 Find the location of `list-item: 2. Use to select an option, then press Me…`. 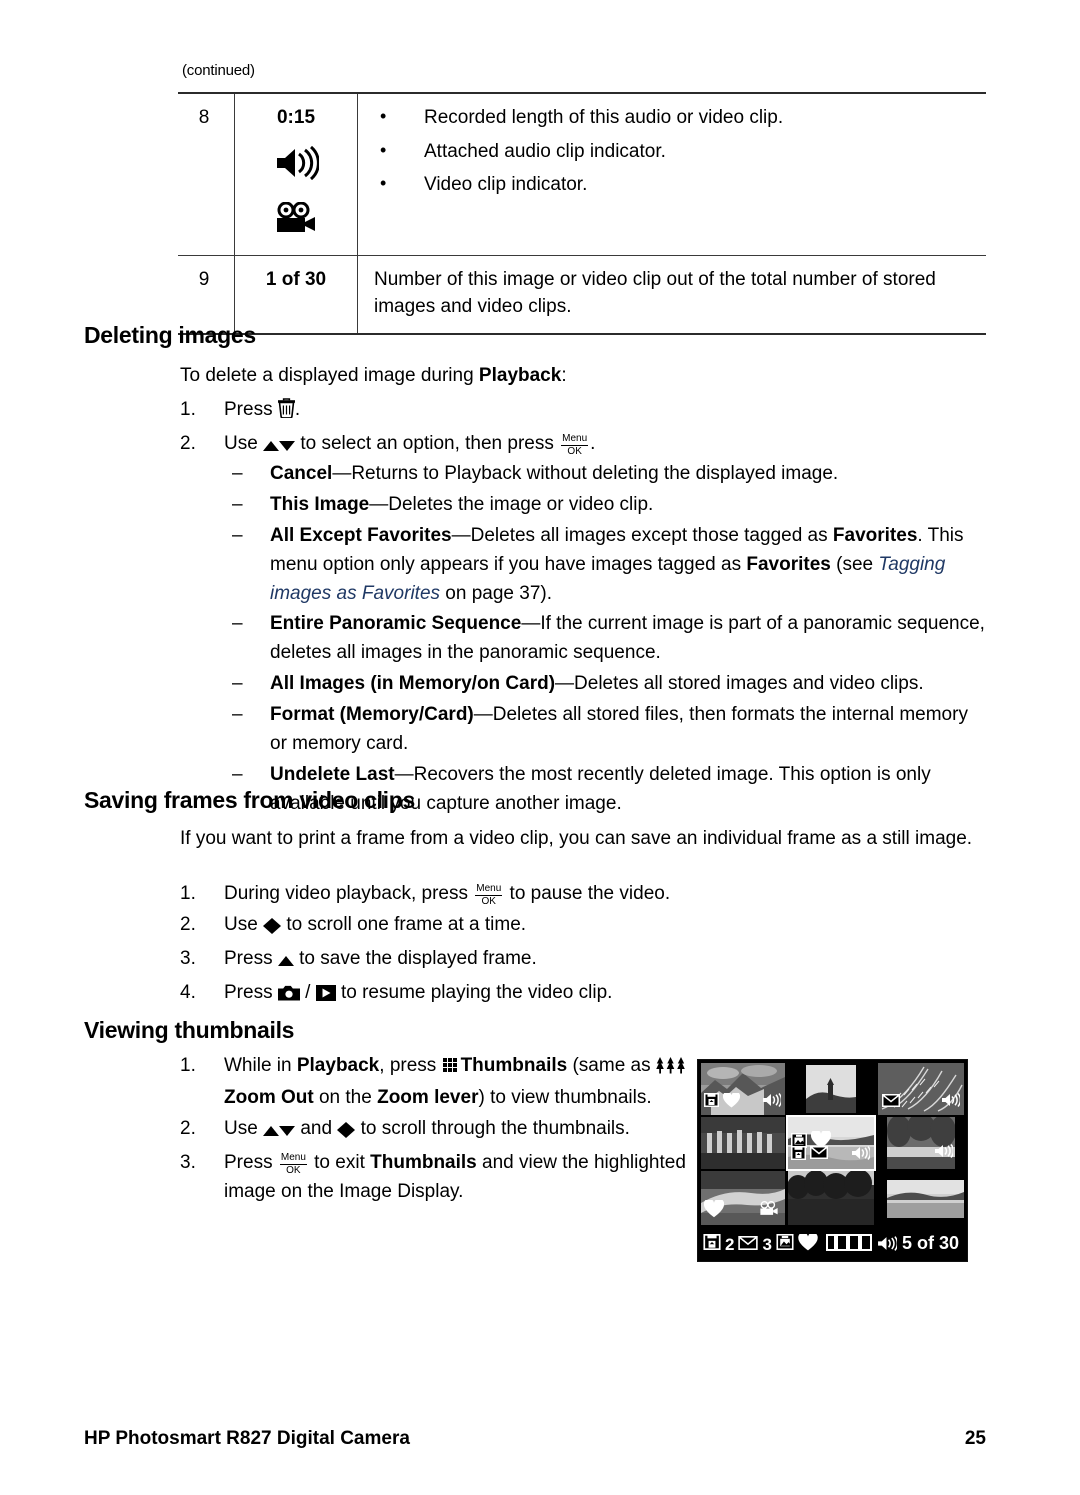

list-item: 2. Use to select an option, then press Me… is located at coordinates (584, 446).